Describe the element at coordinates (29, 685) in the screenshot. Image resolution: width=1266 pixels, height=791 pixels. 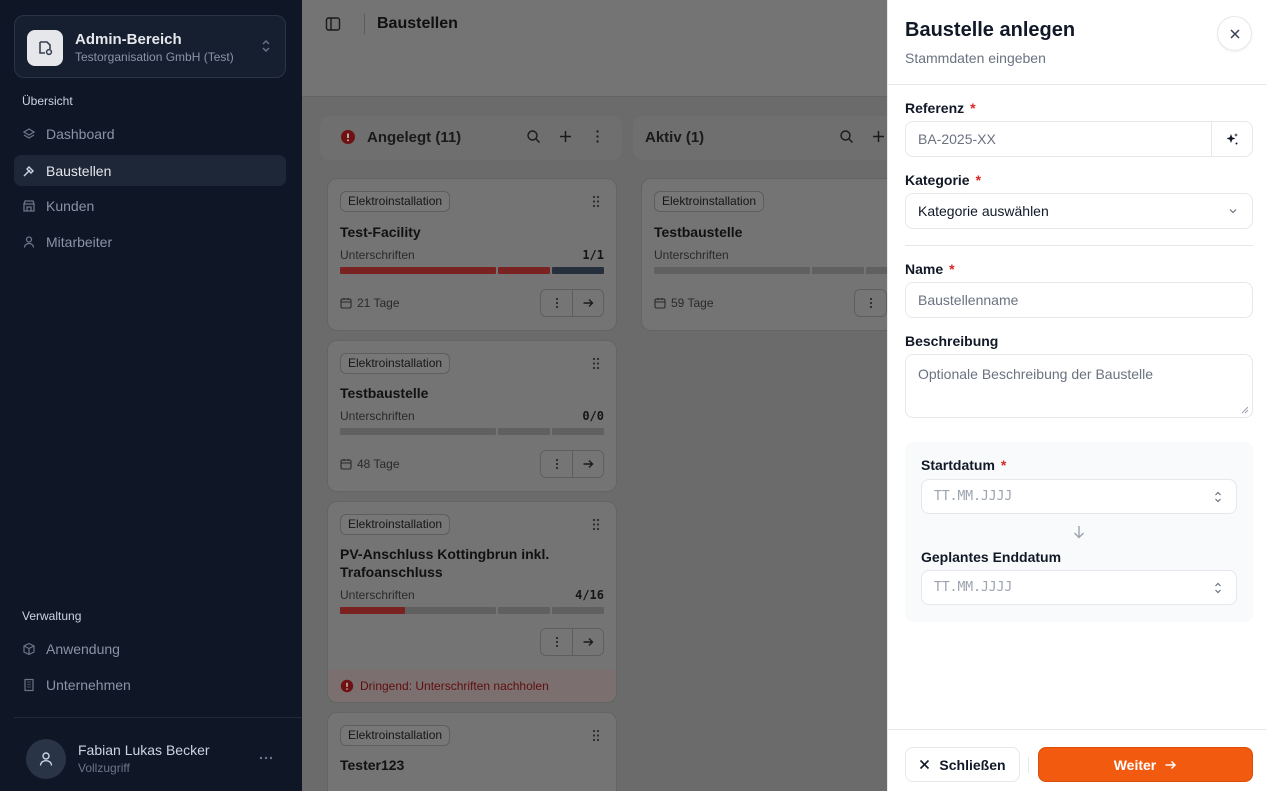
I see `building-icon` at that location.